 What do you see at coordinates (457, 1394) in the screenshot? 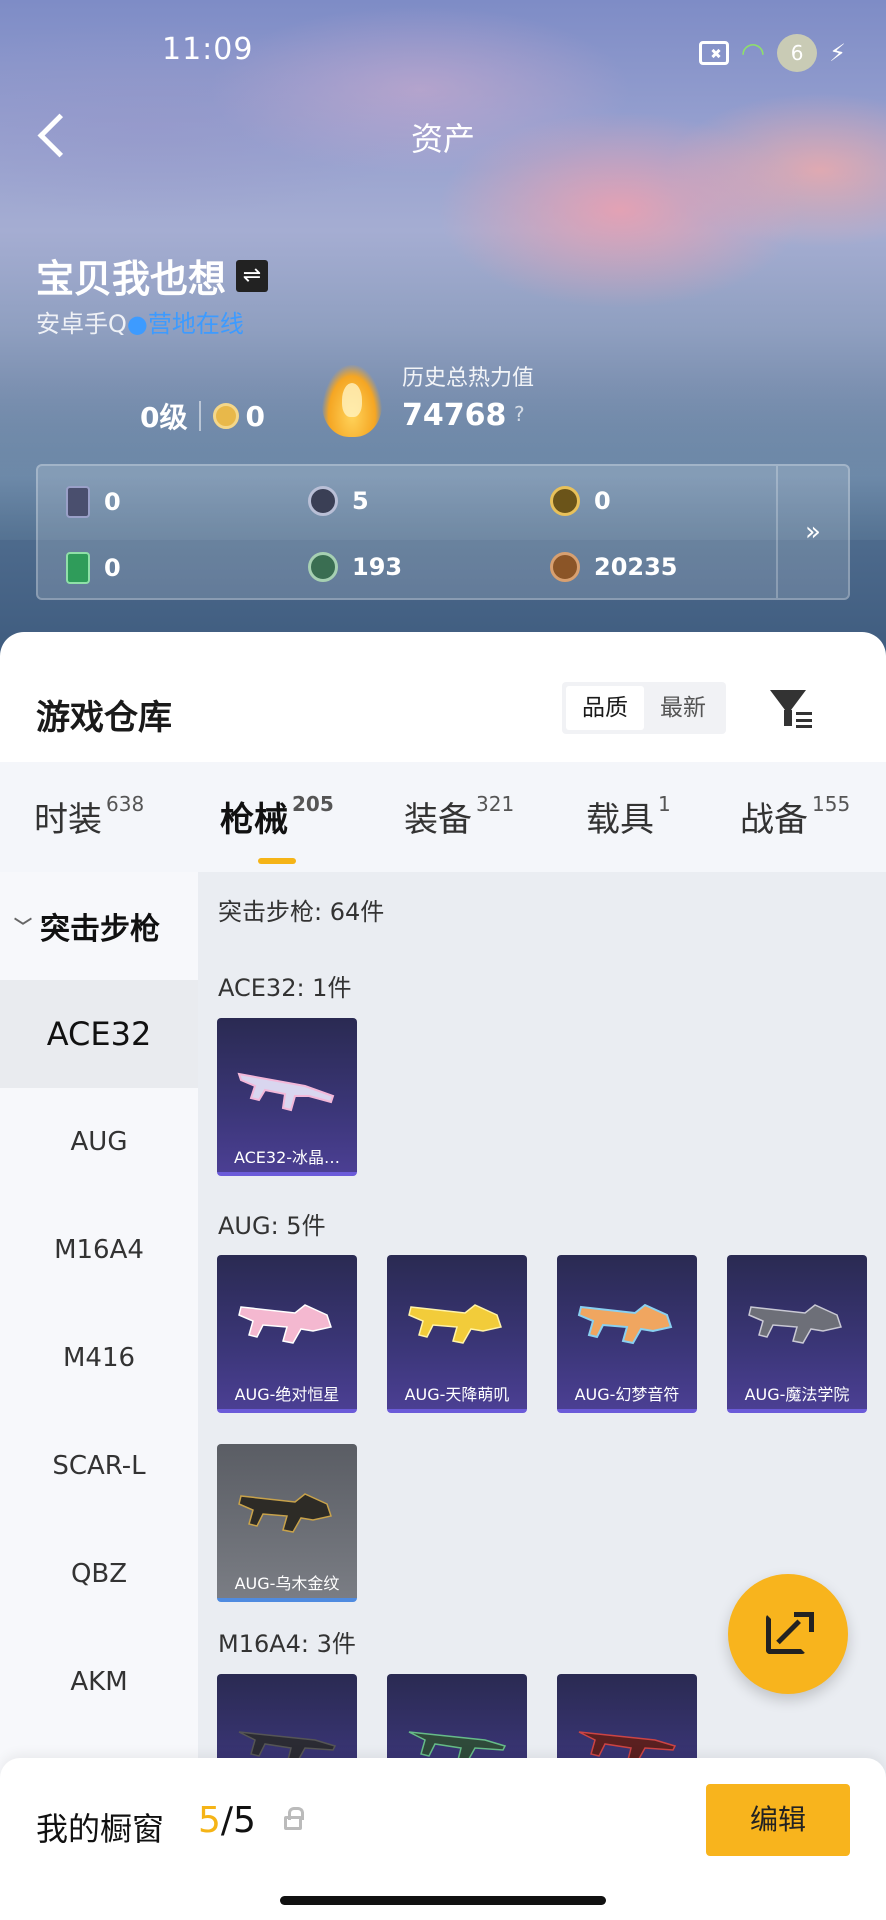
I see `weapon-name: AUG-天降萌叽` at bounding box center [457, 1394].